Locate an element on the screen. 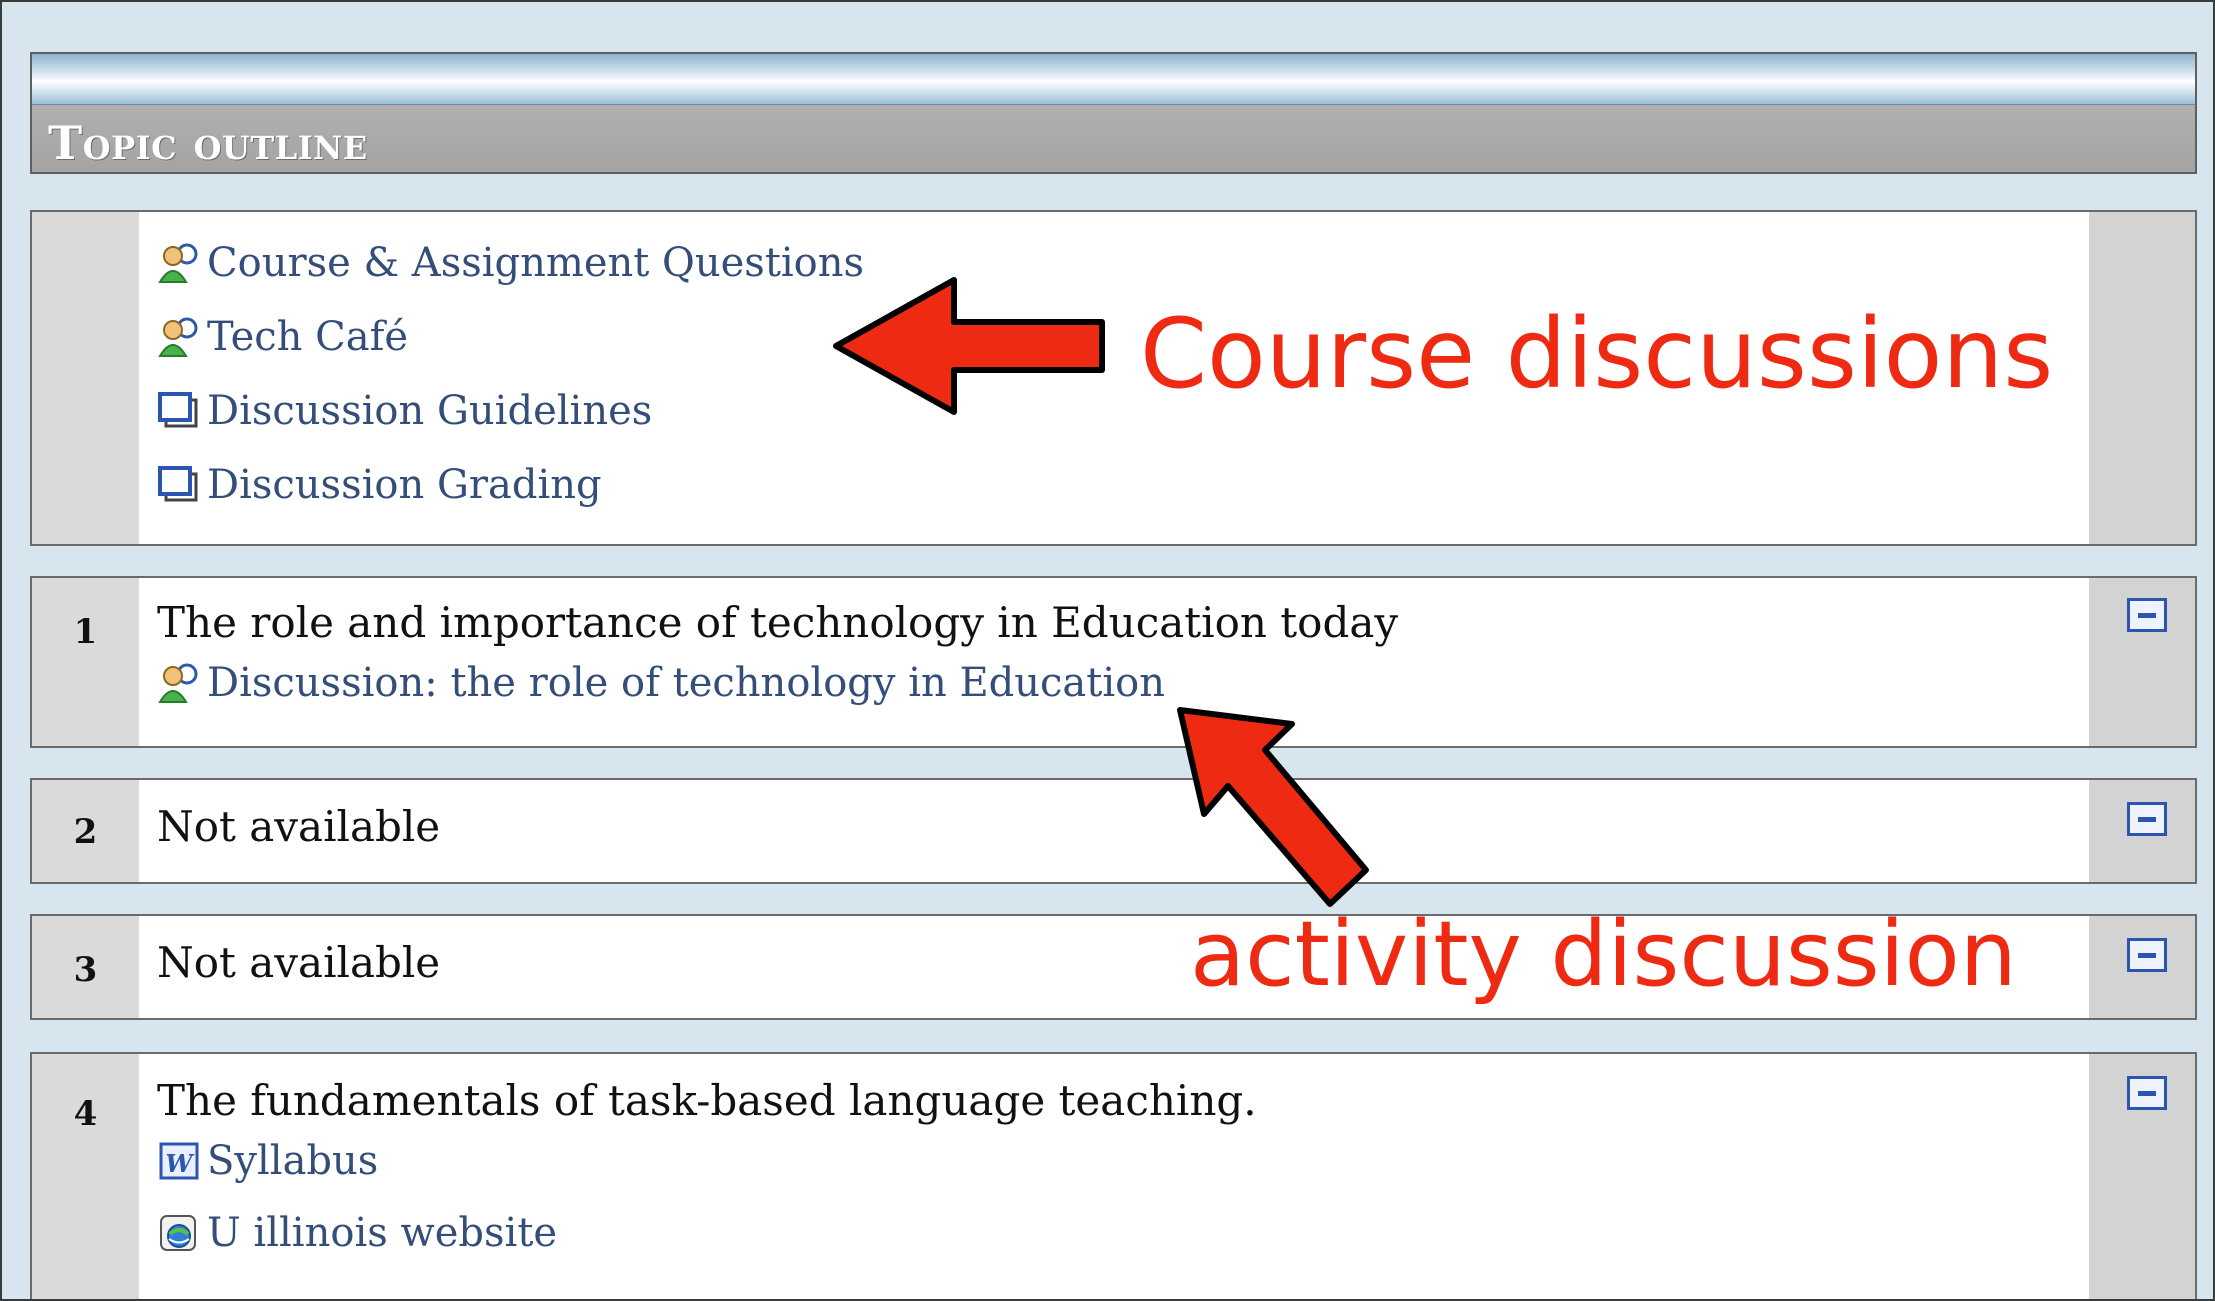  header-gradient-band is located at coordinates (1113, 79).